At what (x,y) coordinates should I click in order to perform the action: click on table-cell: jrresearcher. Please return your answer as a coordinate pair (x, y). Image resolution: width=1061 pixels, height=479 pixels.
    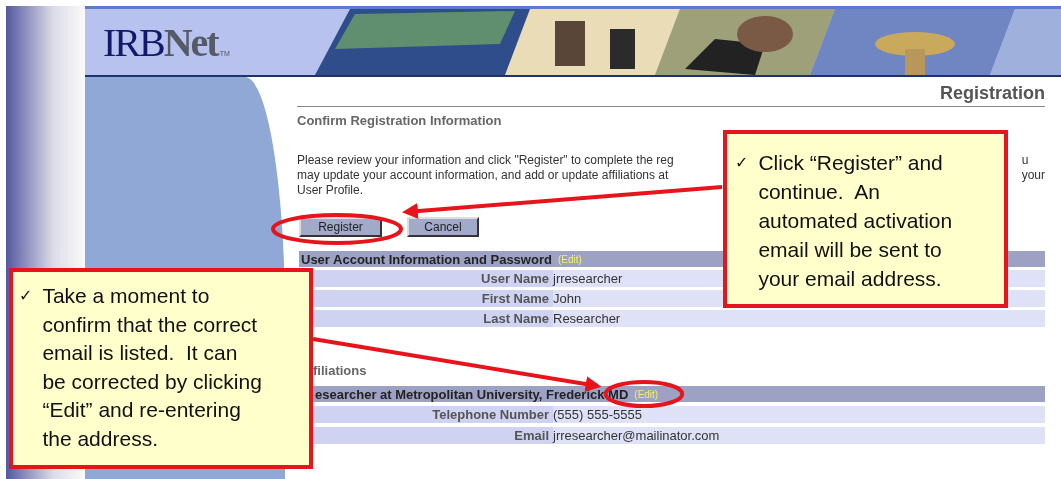
    Looking at the image, I should click on (588, 278).